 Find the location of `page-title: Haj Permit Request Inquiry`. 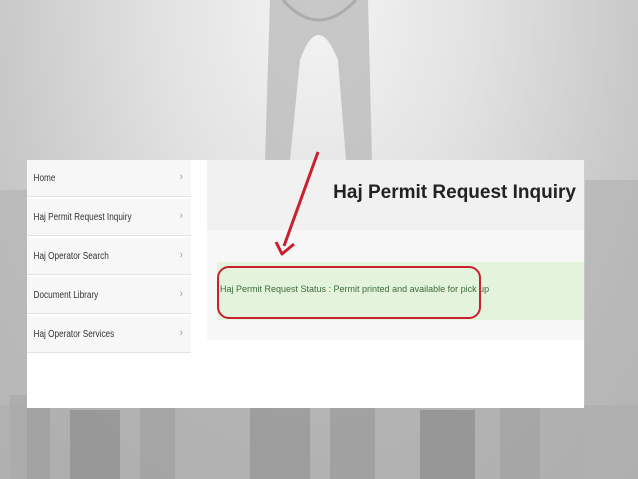

page-title: Haj Permit Request Inquiry is located at coordinates (454, 192).